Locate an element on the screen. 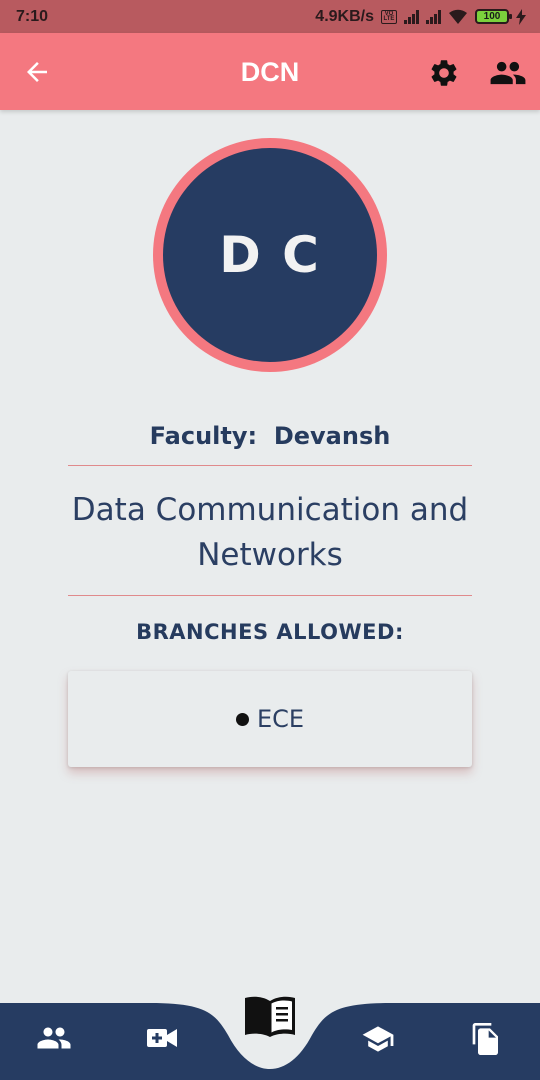  course-title-line2: Networks is located at coordinates (270, 555).